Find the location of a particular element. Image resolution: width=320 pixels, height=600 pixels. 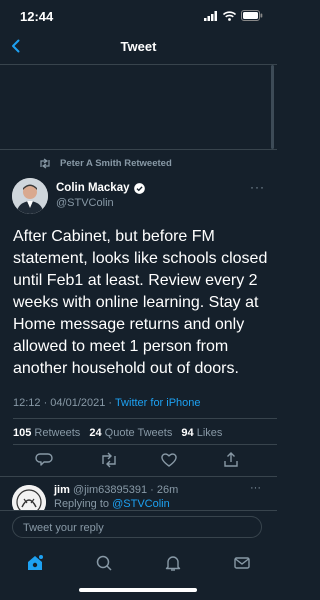

home-indicator is located at coordinates (138, 590).